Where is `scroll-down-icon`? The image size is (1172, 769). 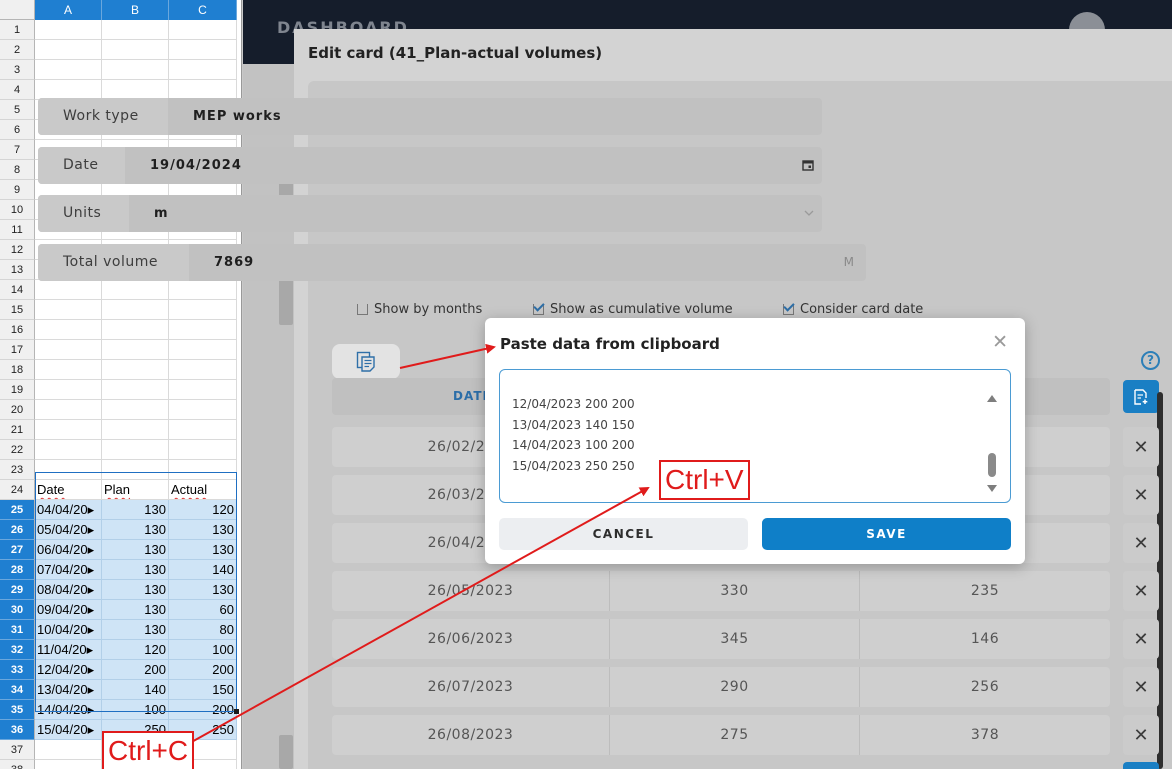 scroll-down-icon is located at coordinates (992, 488).